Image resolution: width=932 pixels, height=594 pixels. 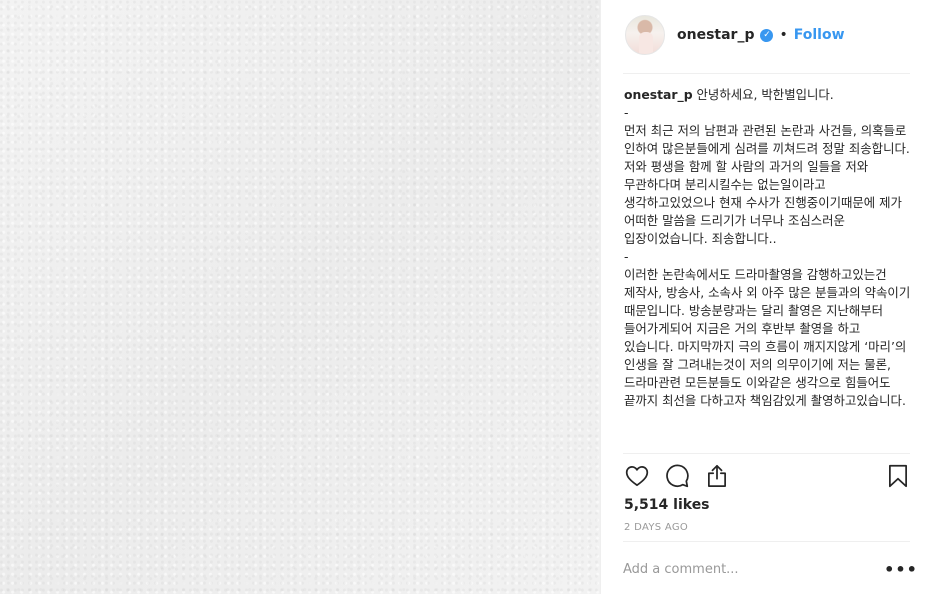 I want to click on action-bar, so click(x=767, y=476).